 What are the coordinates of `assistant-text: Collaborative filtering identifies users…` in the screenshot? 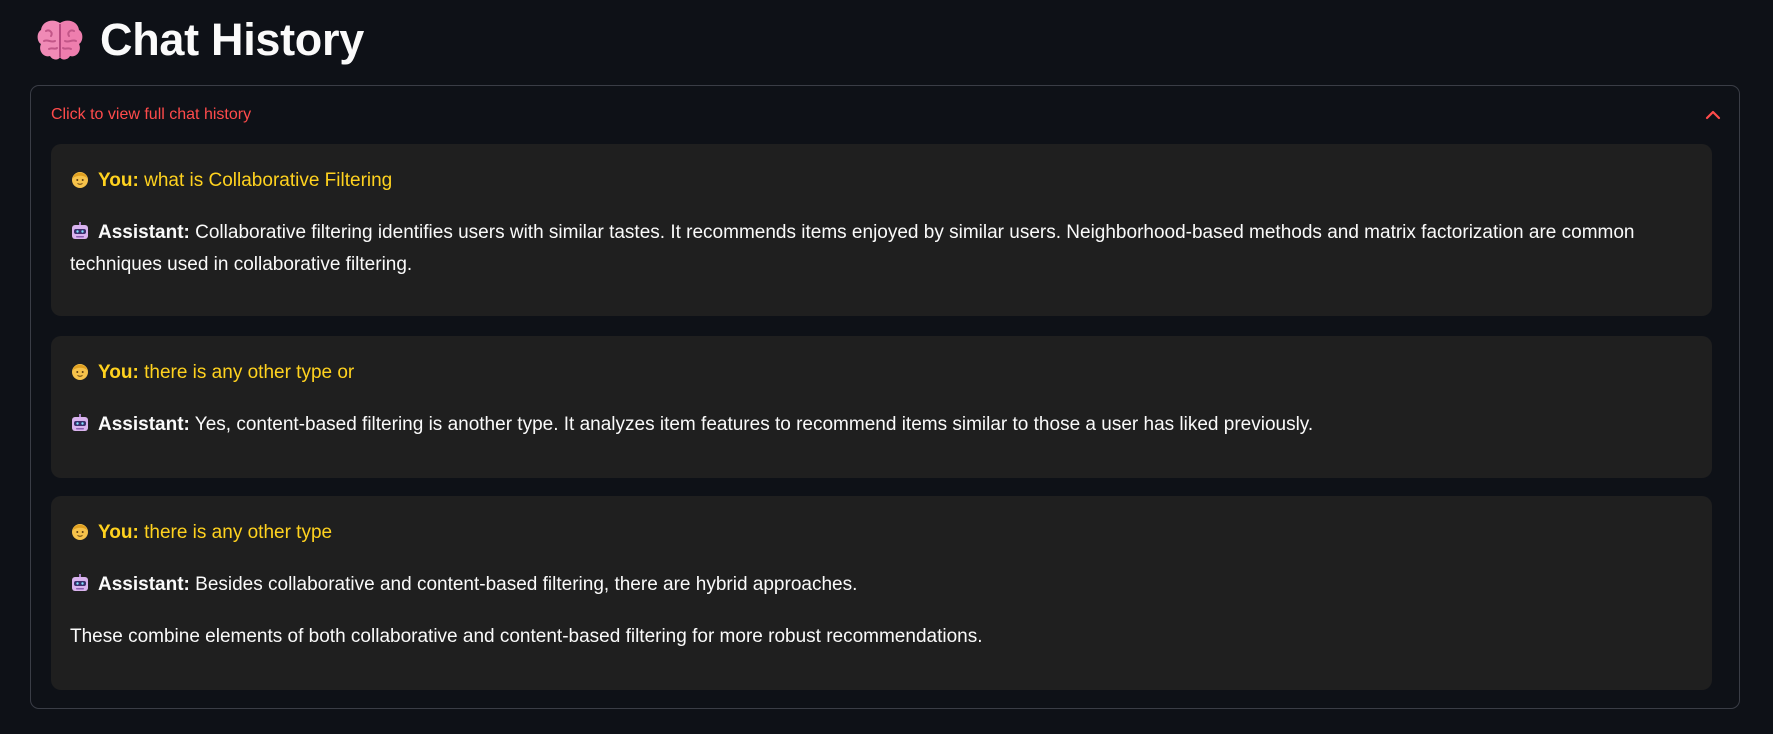 It's located at (852, 248).